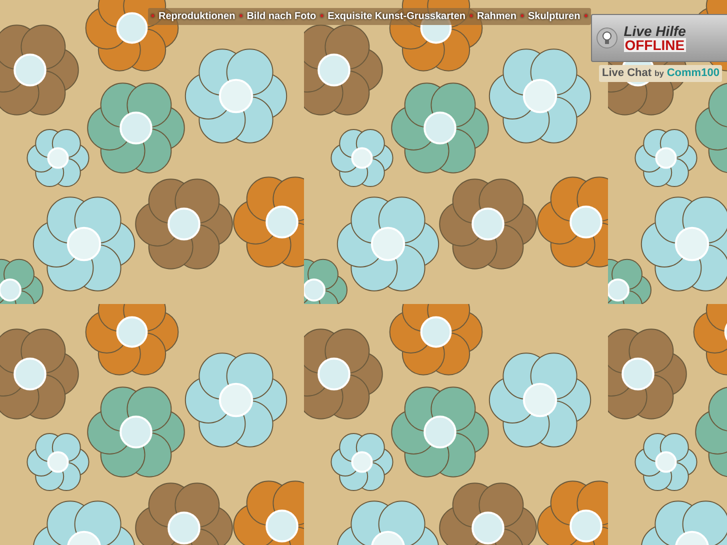  I want to click on live-help-title: Live Hilfe, so click(655, 31).